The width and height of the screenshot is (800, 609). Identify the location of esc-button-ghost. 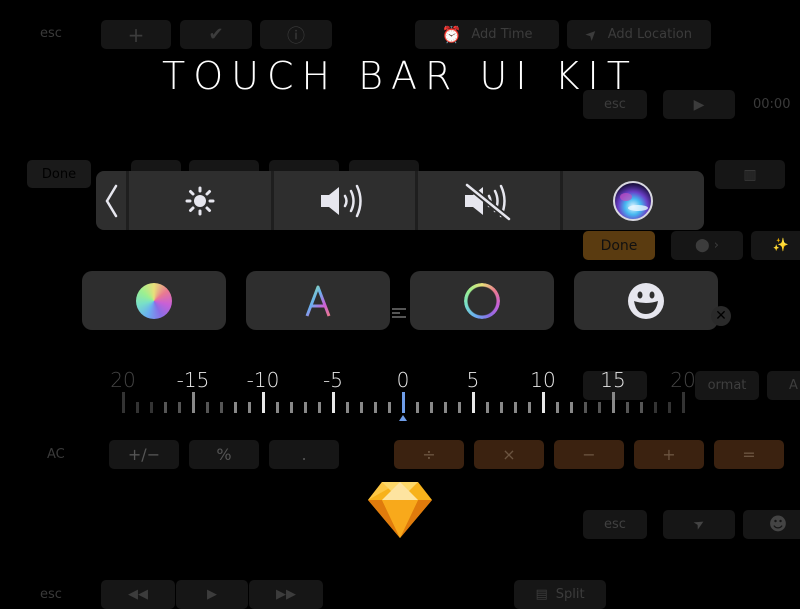
(615, 385).